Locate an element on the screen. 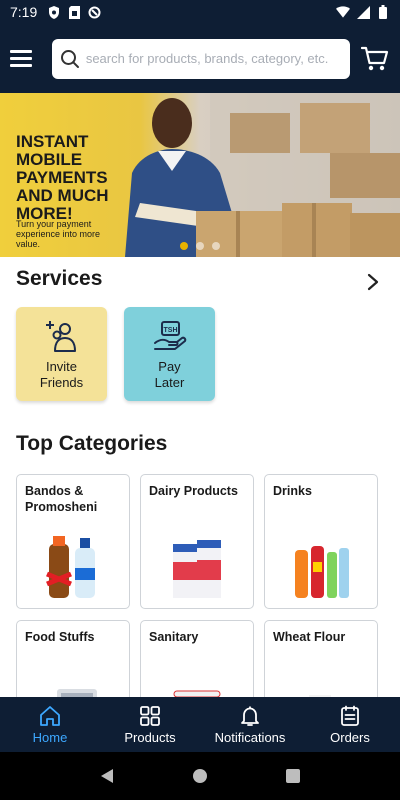 The height and width of the screenshot is (800, 400). wifi-icon is located at coordinates (343, 12).